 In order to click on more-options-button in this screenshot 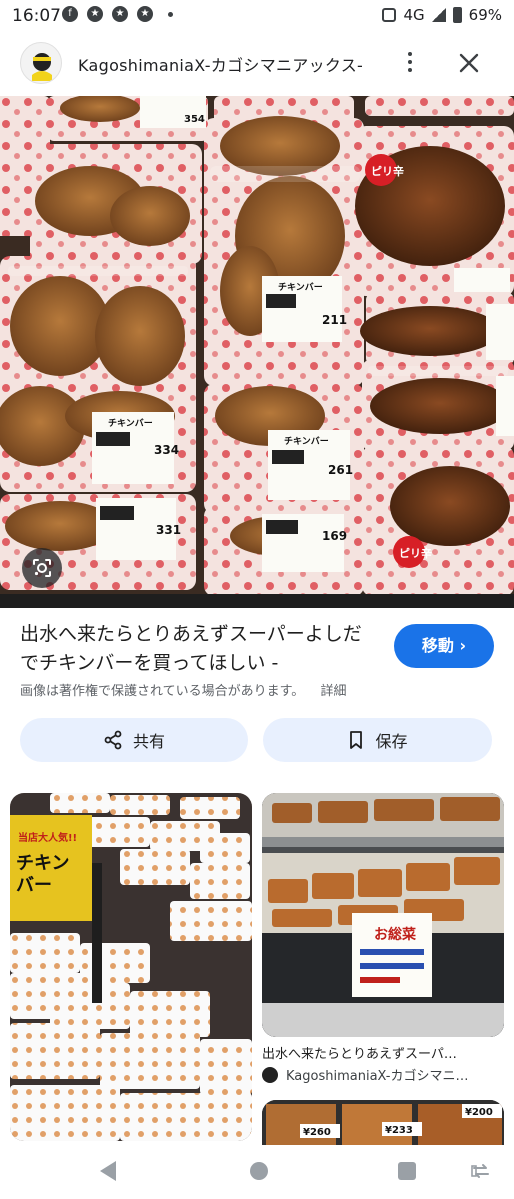, I will do `click(410, 63)`.